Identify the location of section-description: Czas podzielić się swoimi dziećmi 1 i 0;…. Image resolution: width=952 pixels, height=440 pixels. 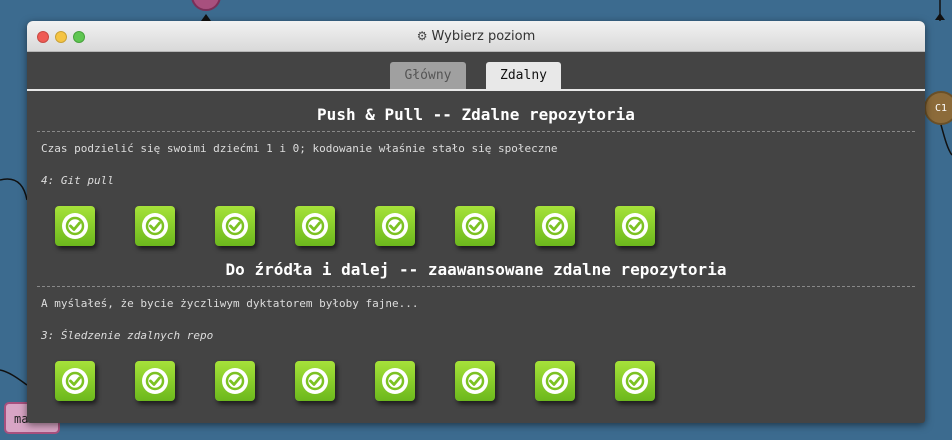
(299, 148).